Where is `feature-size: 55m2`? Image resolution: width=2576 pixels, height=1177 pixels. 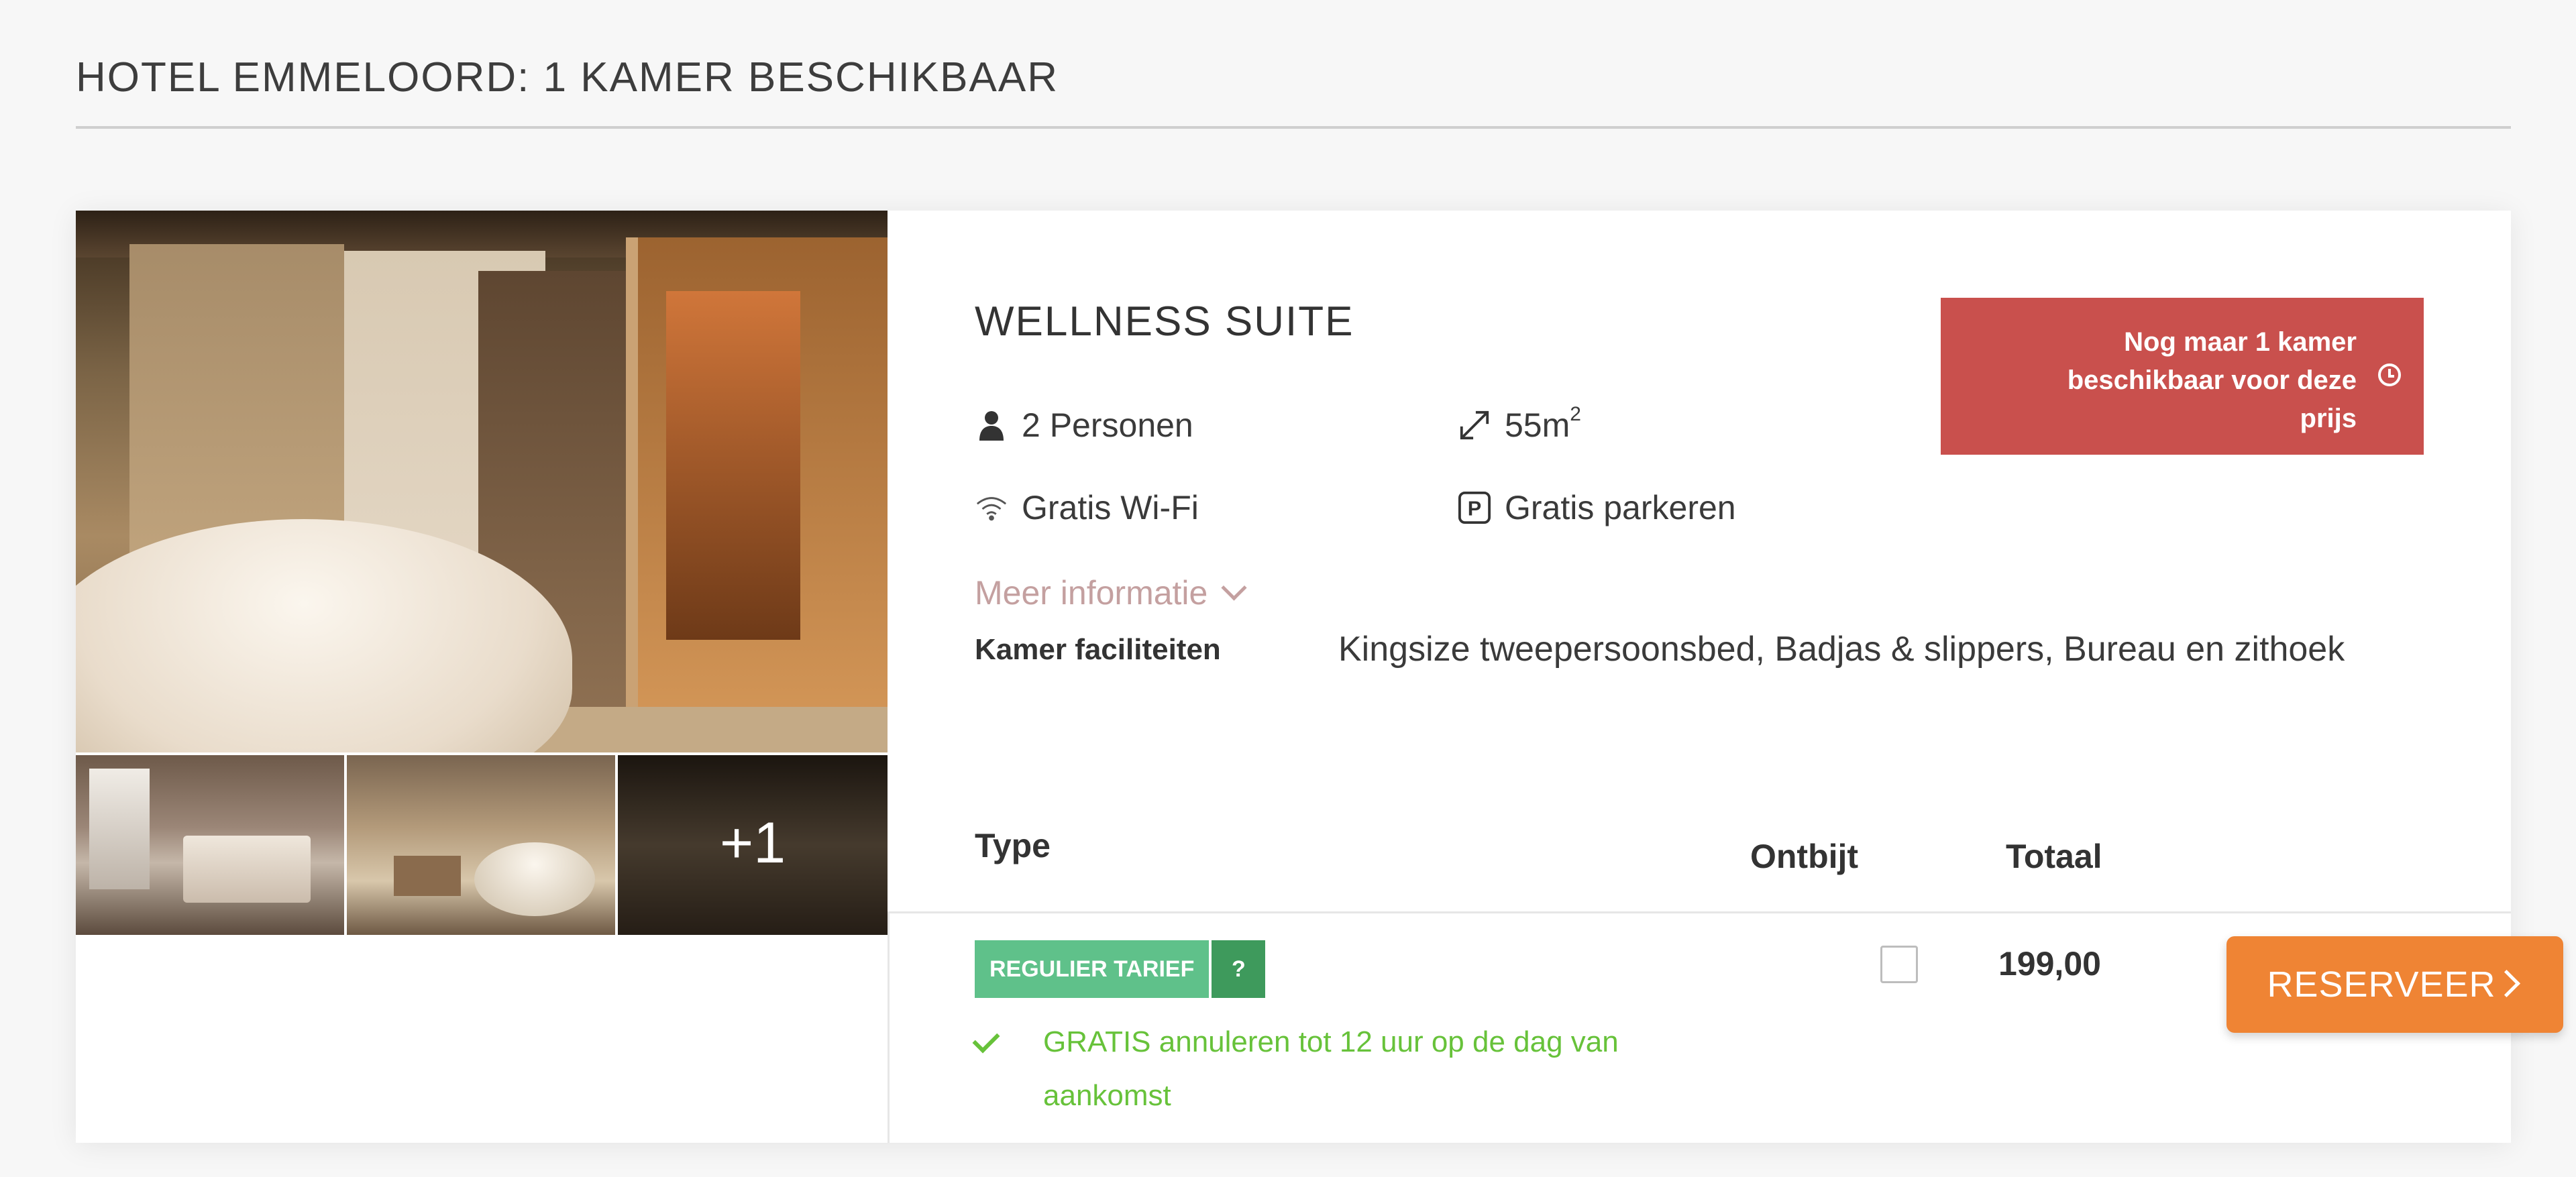 feature-size: 55m2 is located at coordinates (1519, 424).